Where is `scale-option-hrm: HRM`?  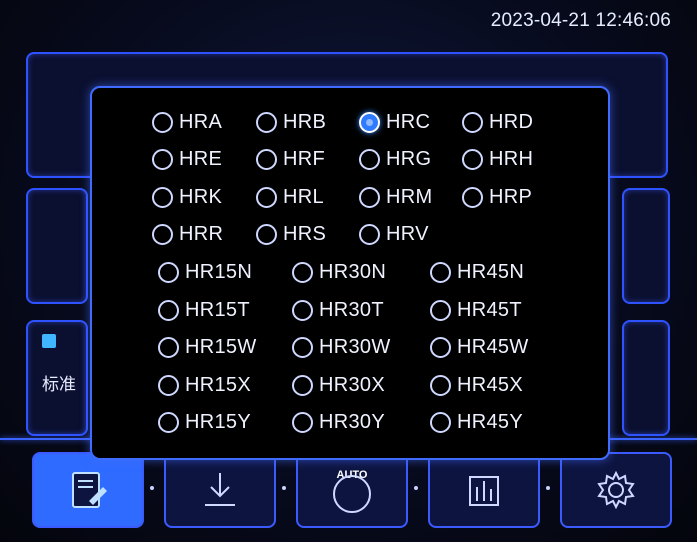 scale-option-hrm: HRM is located at coordinates (395, 197).